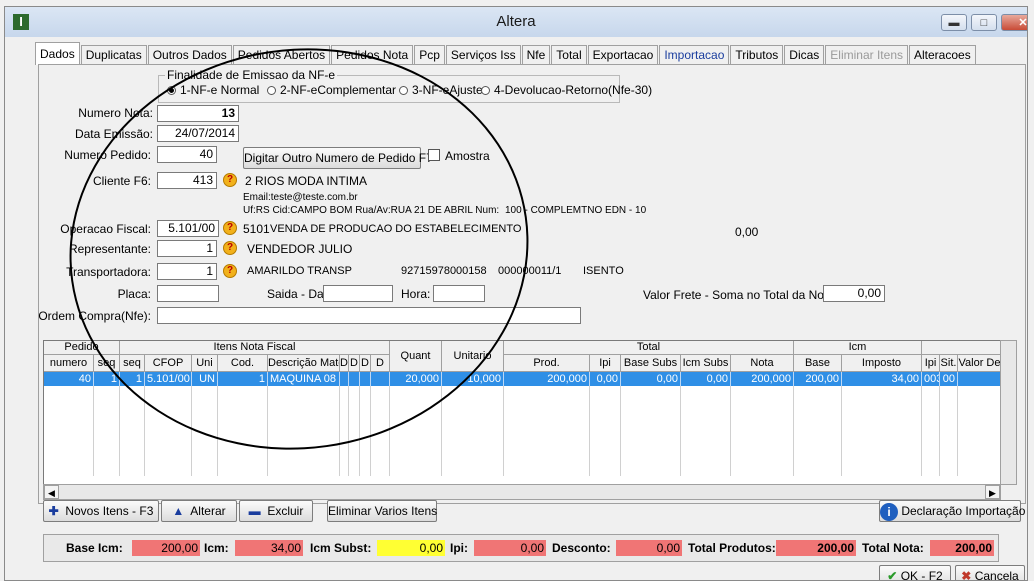 The height and width of the screenshot is (581, 1034). What do you see at coordinates (694, 55) in the screenshot?
I see `tab-importacao: Importacao` at bounding box center [694, 55].